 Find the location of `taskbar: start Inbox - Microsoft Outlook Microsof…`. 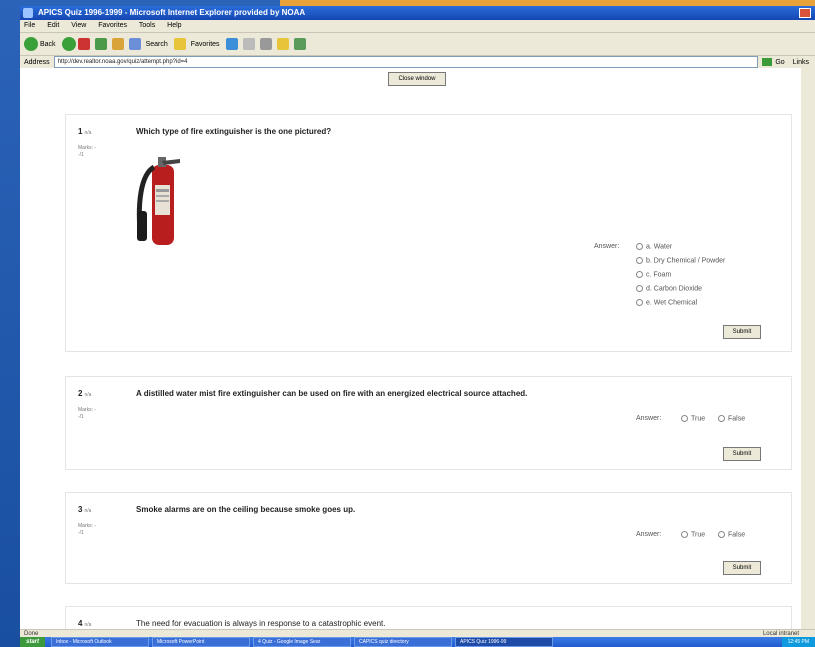

taskbar: start Inbox - Microsoft Outlook Microsof… is located at coordinates (417, 642).